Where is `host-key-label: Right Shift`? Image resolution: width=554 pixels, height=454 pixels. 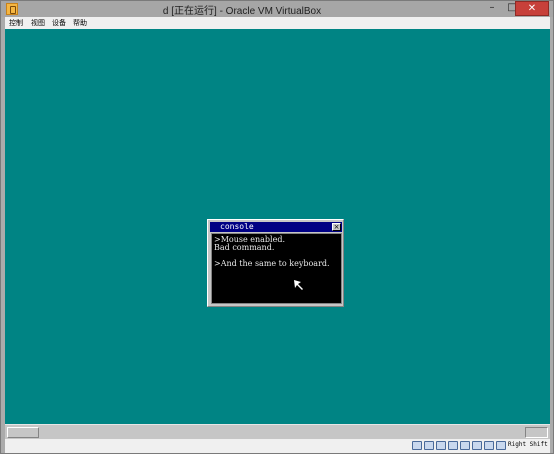
host-key-label: Right Shift is located at coordinates (528, 444).